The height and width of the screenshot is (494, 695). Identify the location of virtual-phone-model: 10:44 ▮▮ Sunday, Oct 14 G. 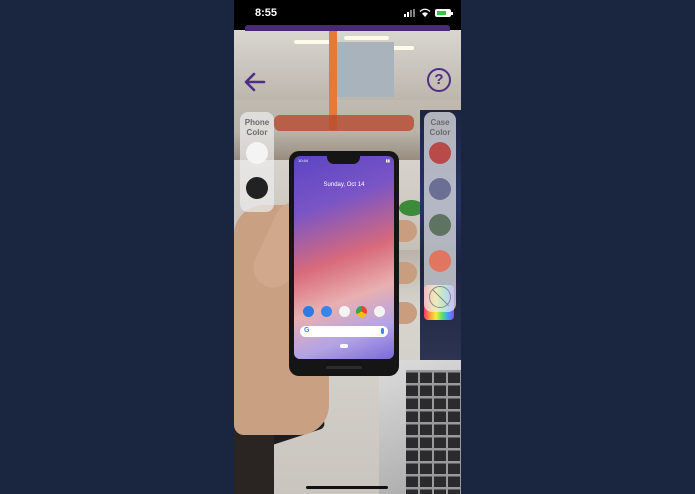
(344, 263).